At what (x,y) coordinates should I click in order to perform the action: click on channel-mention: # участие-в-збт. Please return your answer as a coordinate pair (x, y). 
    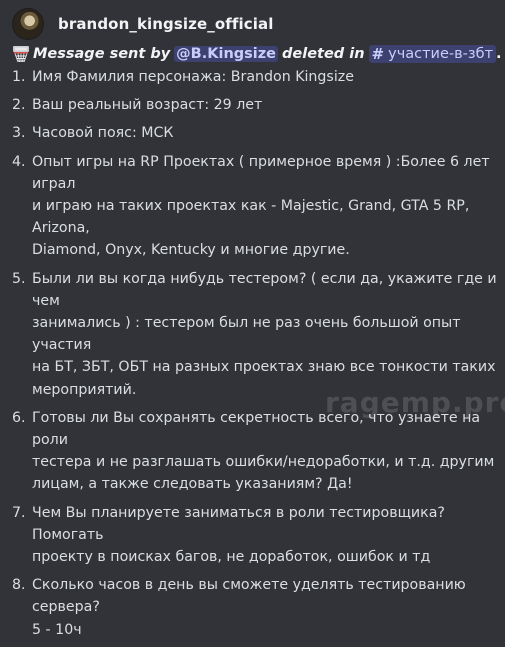
    Looking at the image, I should click on (432, 54).